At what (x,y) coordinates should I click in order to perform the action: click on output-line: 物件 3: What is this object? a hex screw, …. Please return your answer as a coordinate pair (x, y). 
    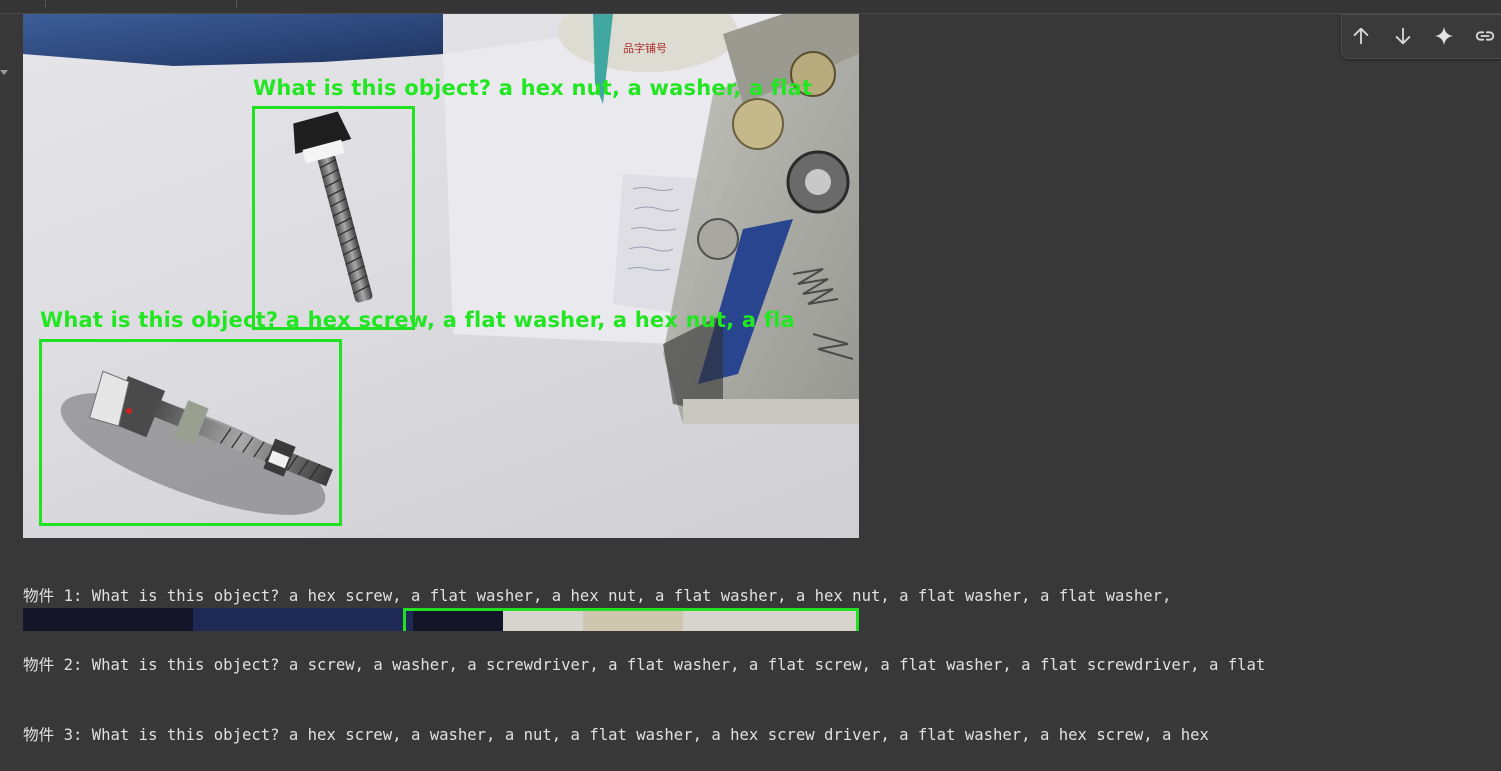
    Looking at the image, I should click on (616, 735).